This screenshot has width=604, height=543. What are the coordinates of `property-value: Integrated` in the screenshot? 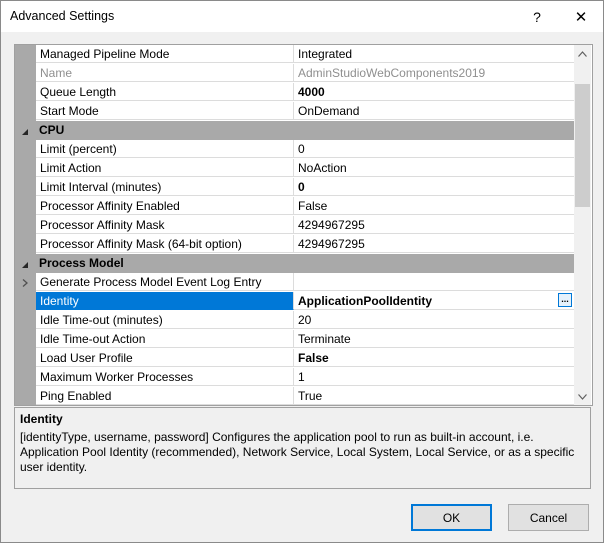 It's located at (434, 54).